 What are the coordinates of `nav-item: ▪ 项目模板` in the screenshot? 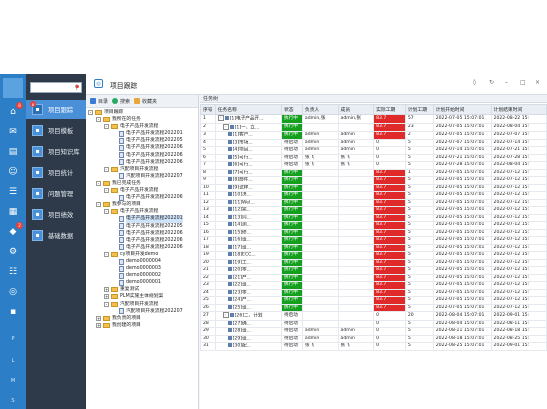 It's located at (56, 130).